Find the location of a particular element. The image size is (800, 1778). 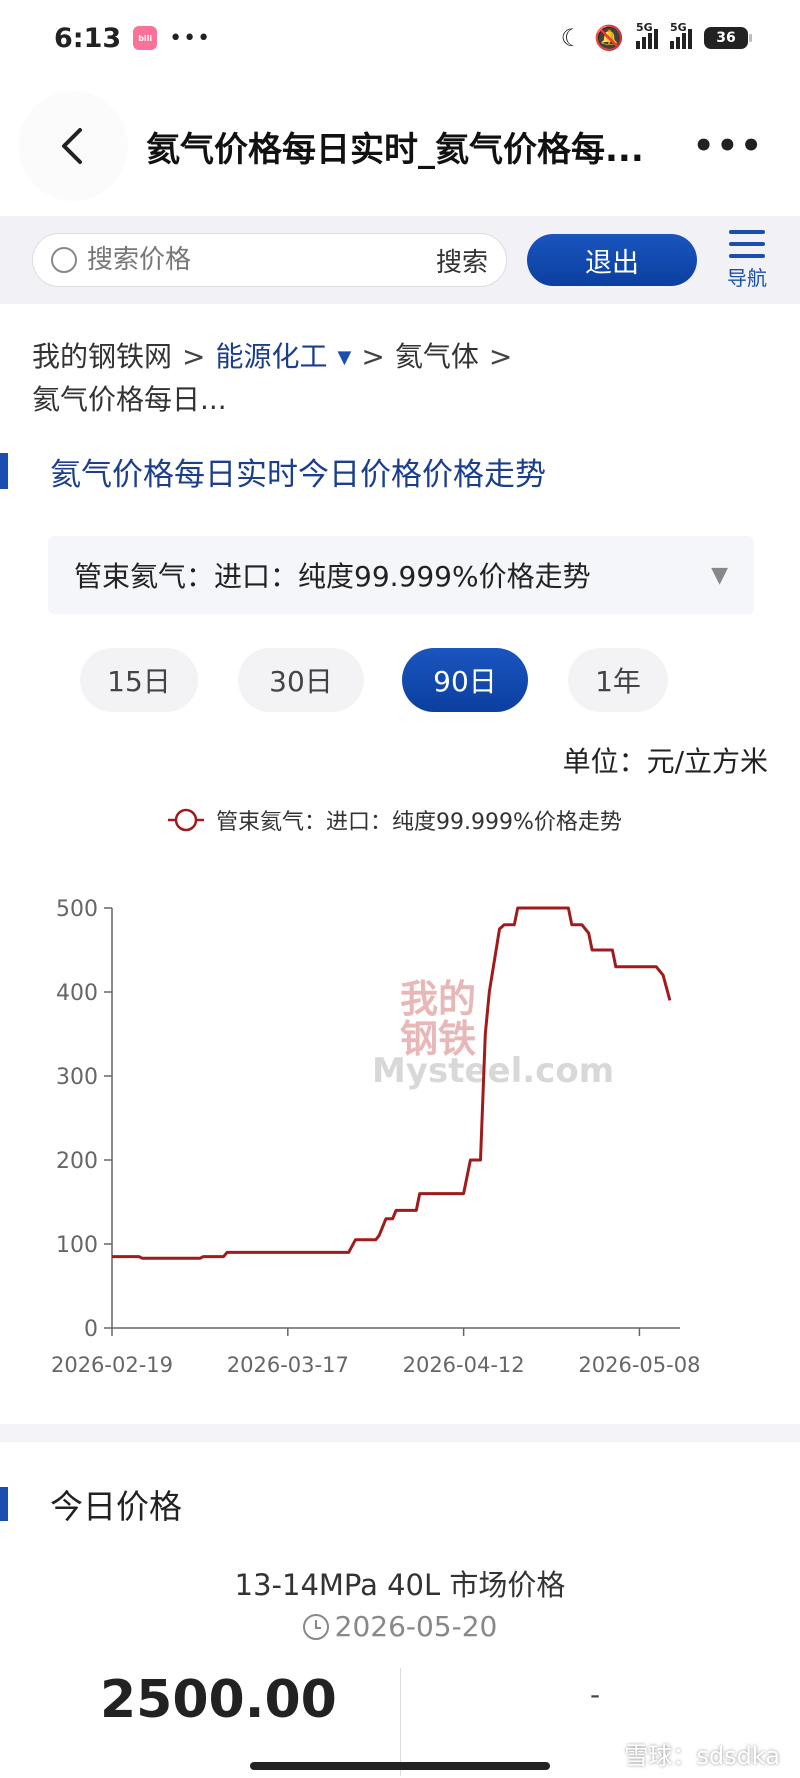

menu-list-icon is located at coordinates (747, 243).